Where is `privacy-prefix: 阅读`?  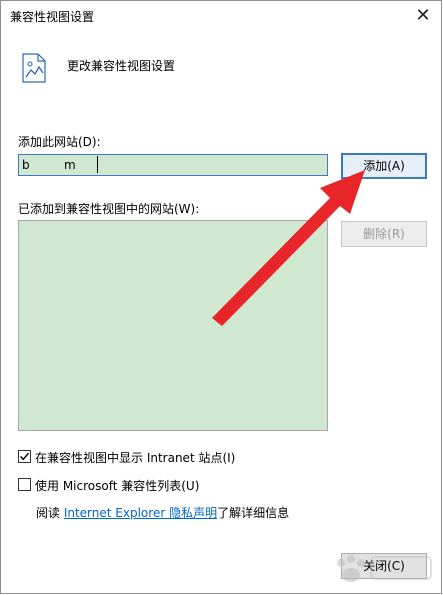 privacy-prefix: 阅读 is located at coordinates (50, 513).